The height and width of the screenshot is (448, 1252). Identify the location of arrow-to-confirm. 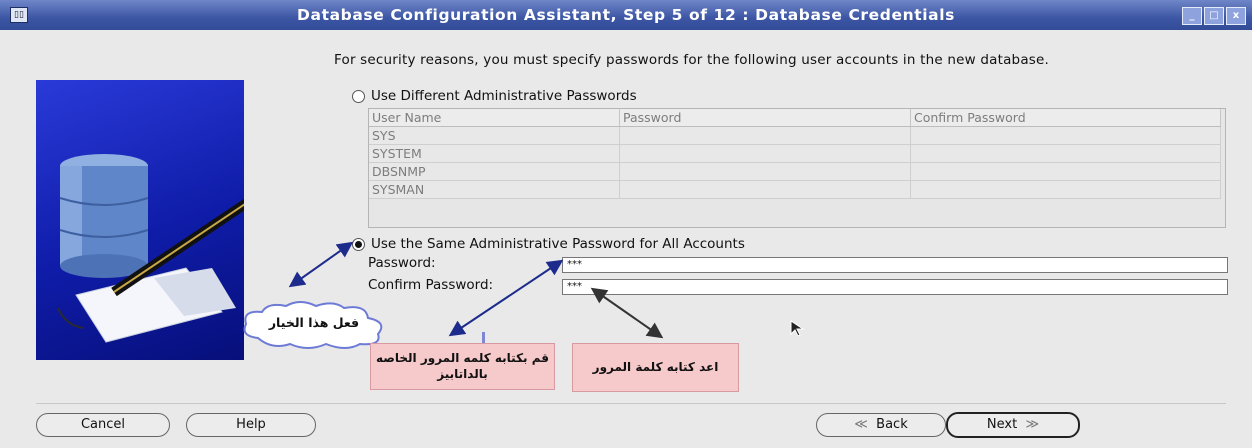
(627, 313).